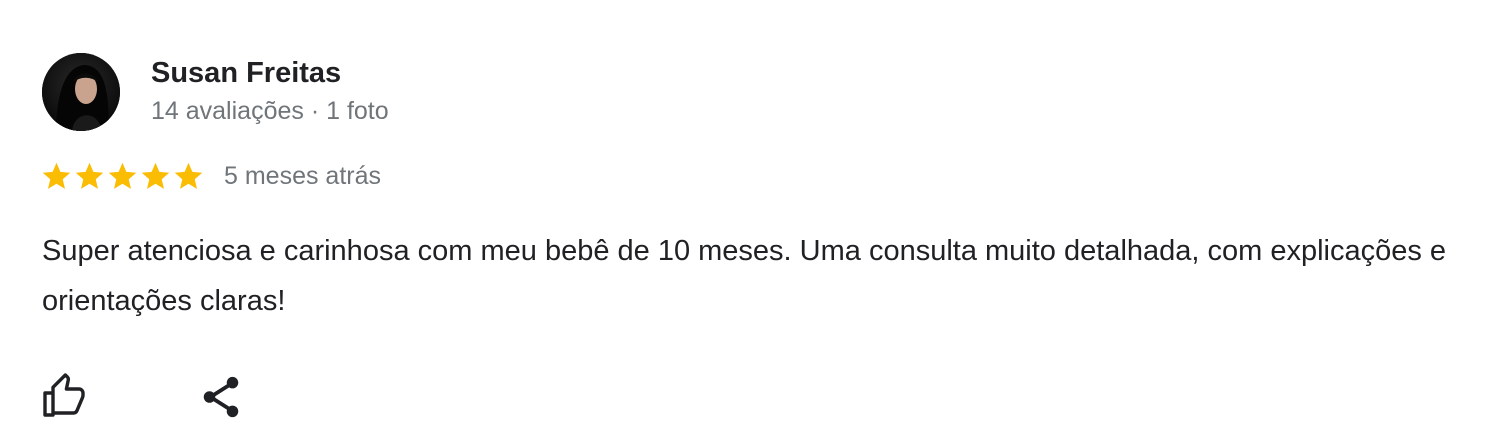  I want to click on like-button, so click(65, 397).